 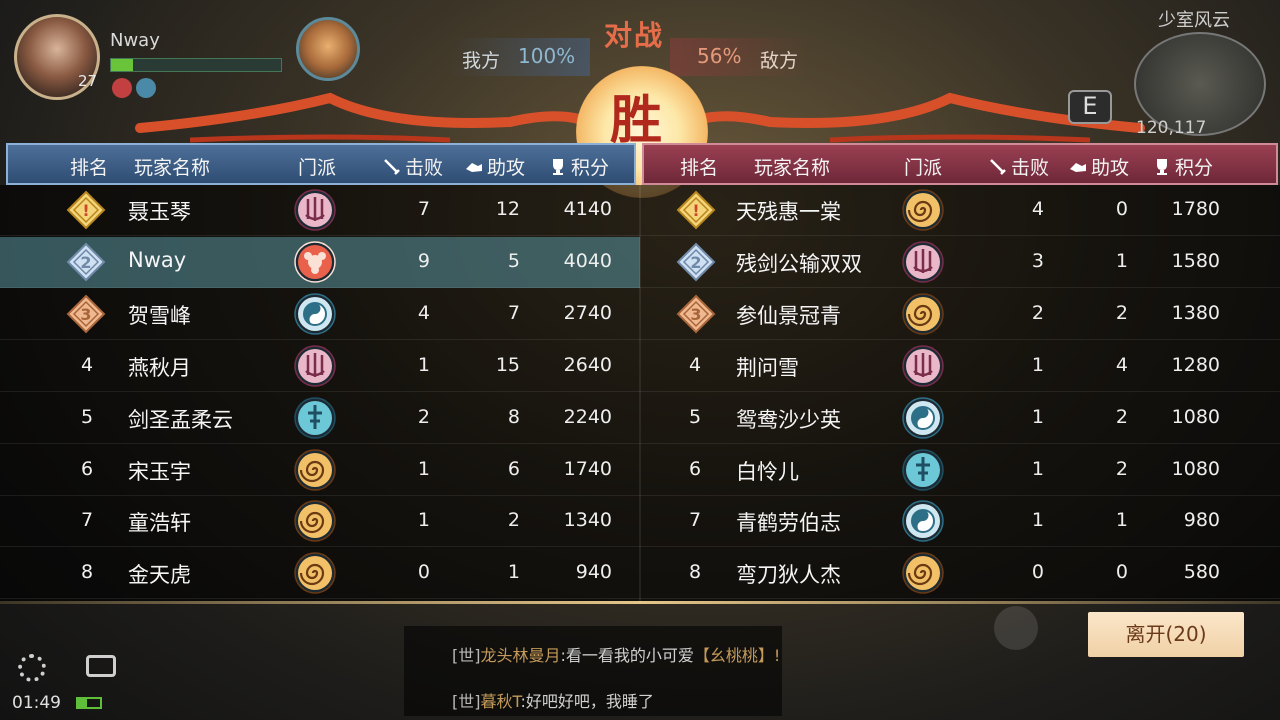 I want to click on scoreboard-divider, so click(x=640, y=372).